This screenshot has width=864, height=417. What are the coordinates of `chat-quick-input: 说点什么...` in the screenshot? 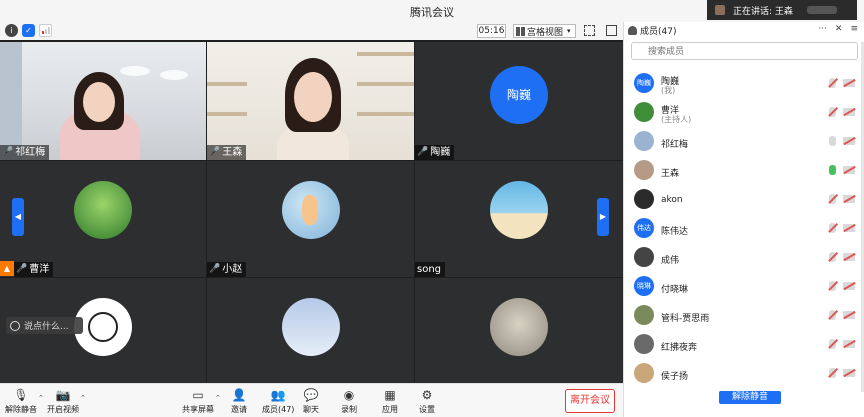 It's located at (44, 325).